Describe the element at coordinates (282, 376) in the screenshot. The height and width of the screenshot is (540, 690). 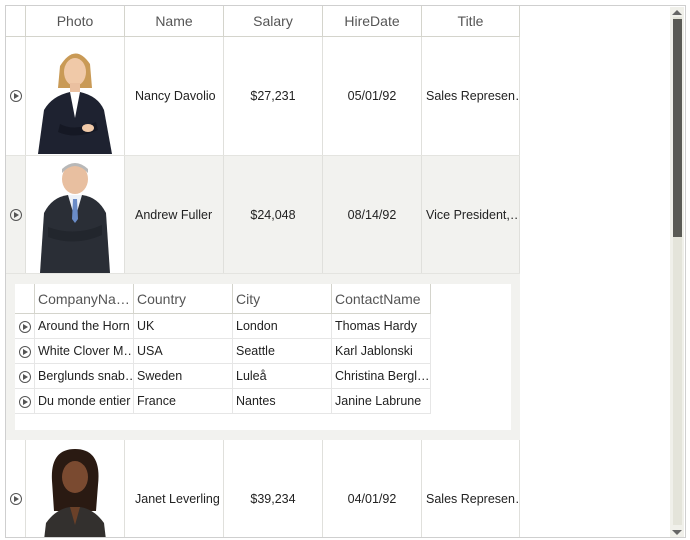
I see `city-cell: Luleå` at that location.